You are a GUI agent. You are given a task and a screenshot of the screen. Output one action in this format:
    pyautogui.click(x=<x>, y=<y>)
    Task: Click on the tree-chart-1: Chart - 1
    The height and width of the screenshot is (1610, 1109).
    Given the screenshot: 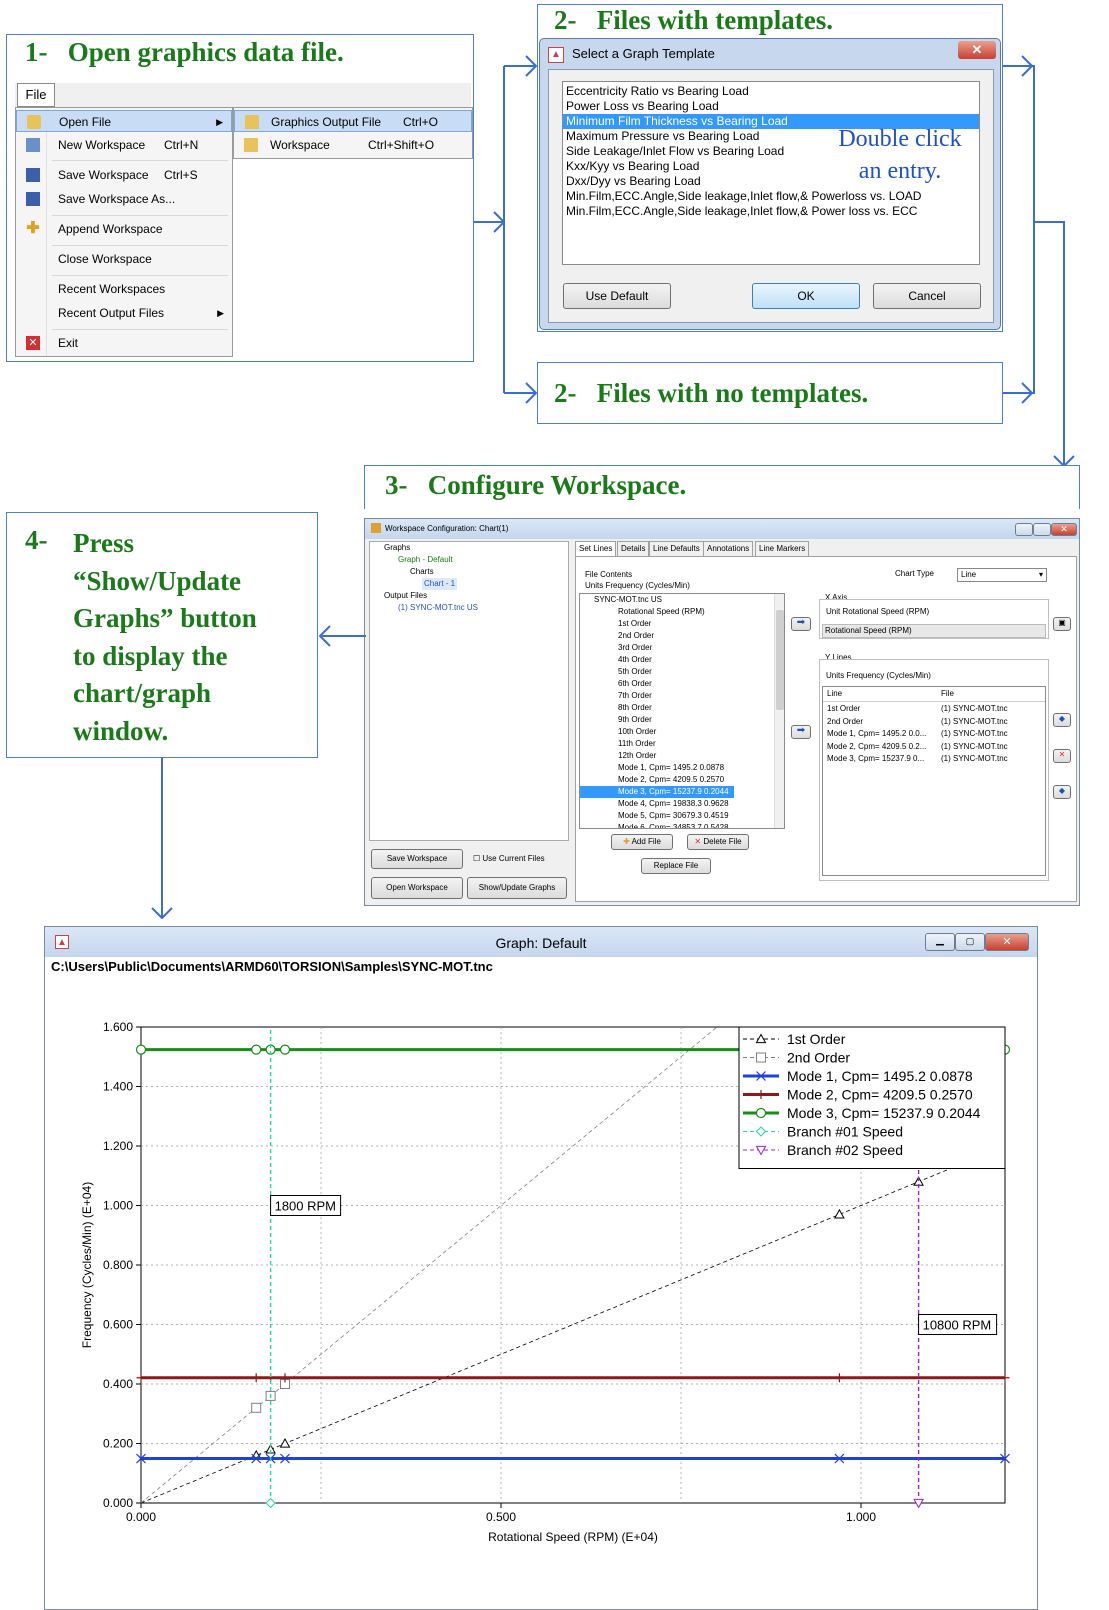 What is the action you would take?
    pyautogui.click(x=440, y=584)
    